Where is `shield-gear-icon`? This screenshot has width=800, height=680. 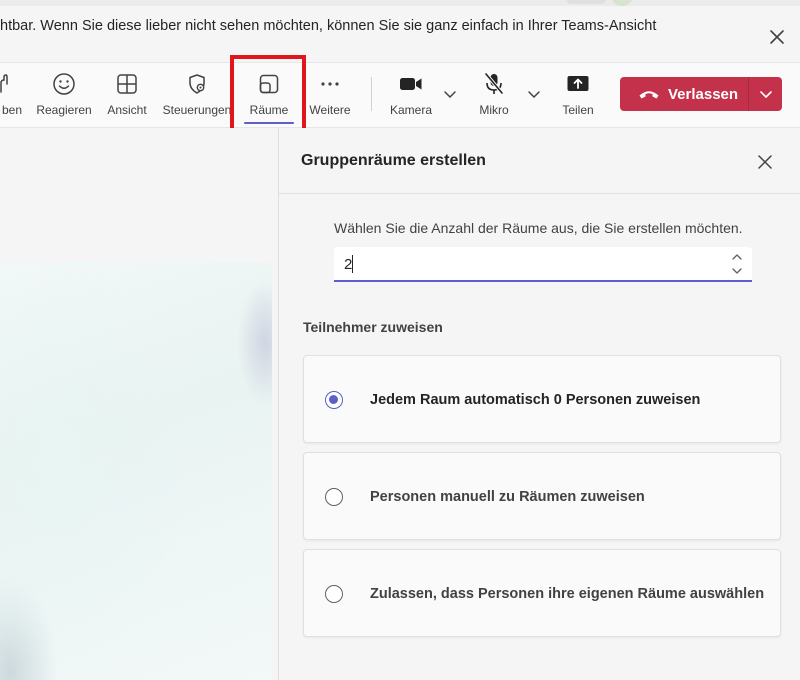
shield-gear-icon is located at coordinates (197, 84).